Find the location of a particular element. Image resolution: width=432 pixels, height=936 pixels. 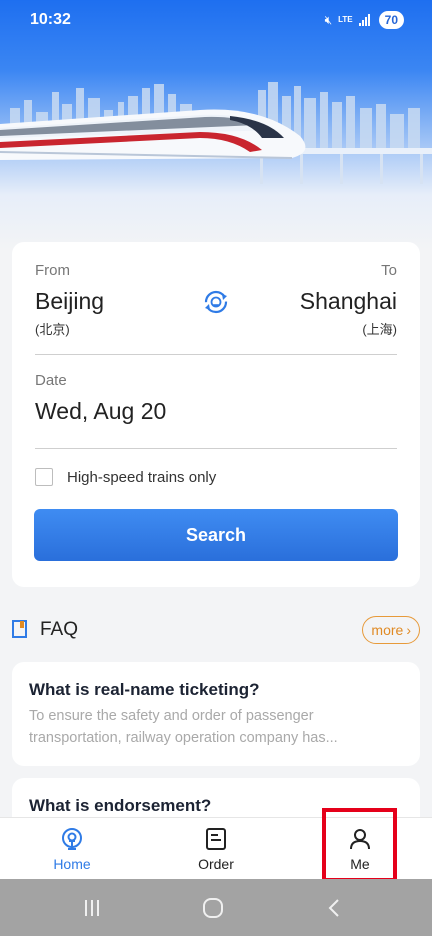

highlight-box is located at coordinates (359, 845).